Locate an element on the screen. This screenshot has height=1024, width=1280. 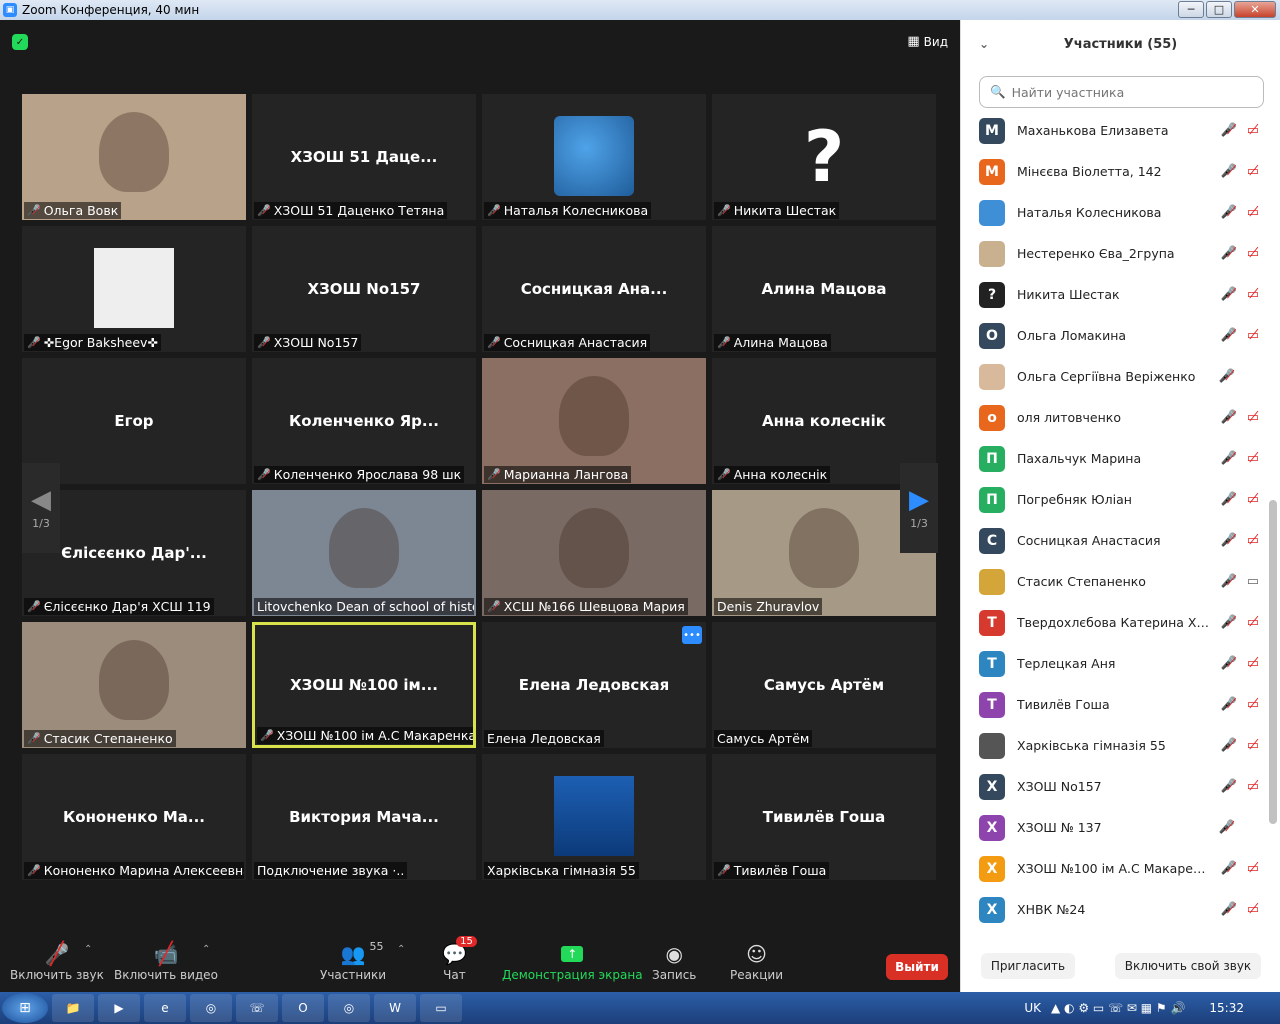
participant-row: С Сосницкая Анастасия 🎤̸ ▭̸ is located at coordinates (1114, 540).